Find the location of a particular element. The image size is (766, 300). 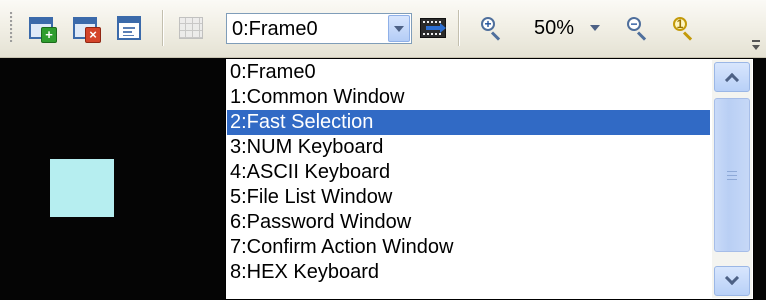

dropdown-scrollbar is located at coordinates (732, 179).